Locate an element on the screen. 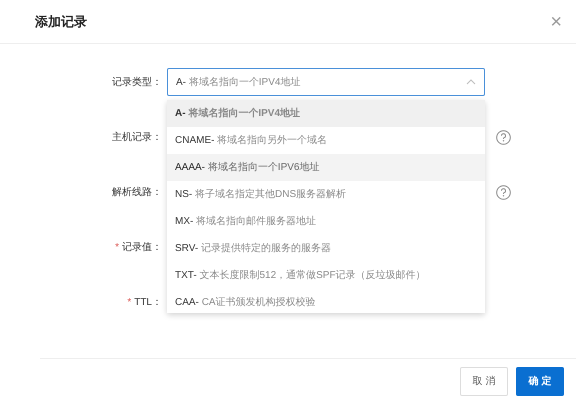 The width and height of the screenshot is (576, 409). confirm-button: 确 定 is located at coordinates (540, 381).